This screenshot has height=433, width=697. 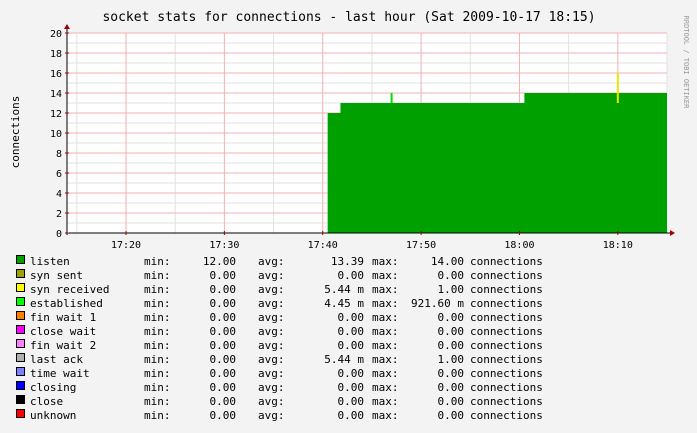 What do you see at coordinates (59, 234) in the screenshot?
I see `y-tick-label: 0` at bounding box center [59, 234].